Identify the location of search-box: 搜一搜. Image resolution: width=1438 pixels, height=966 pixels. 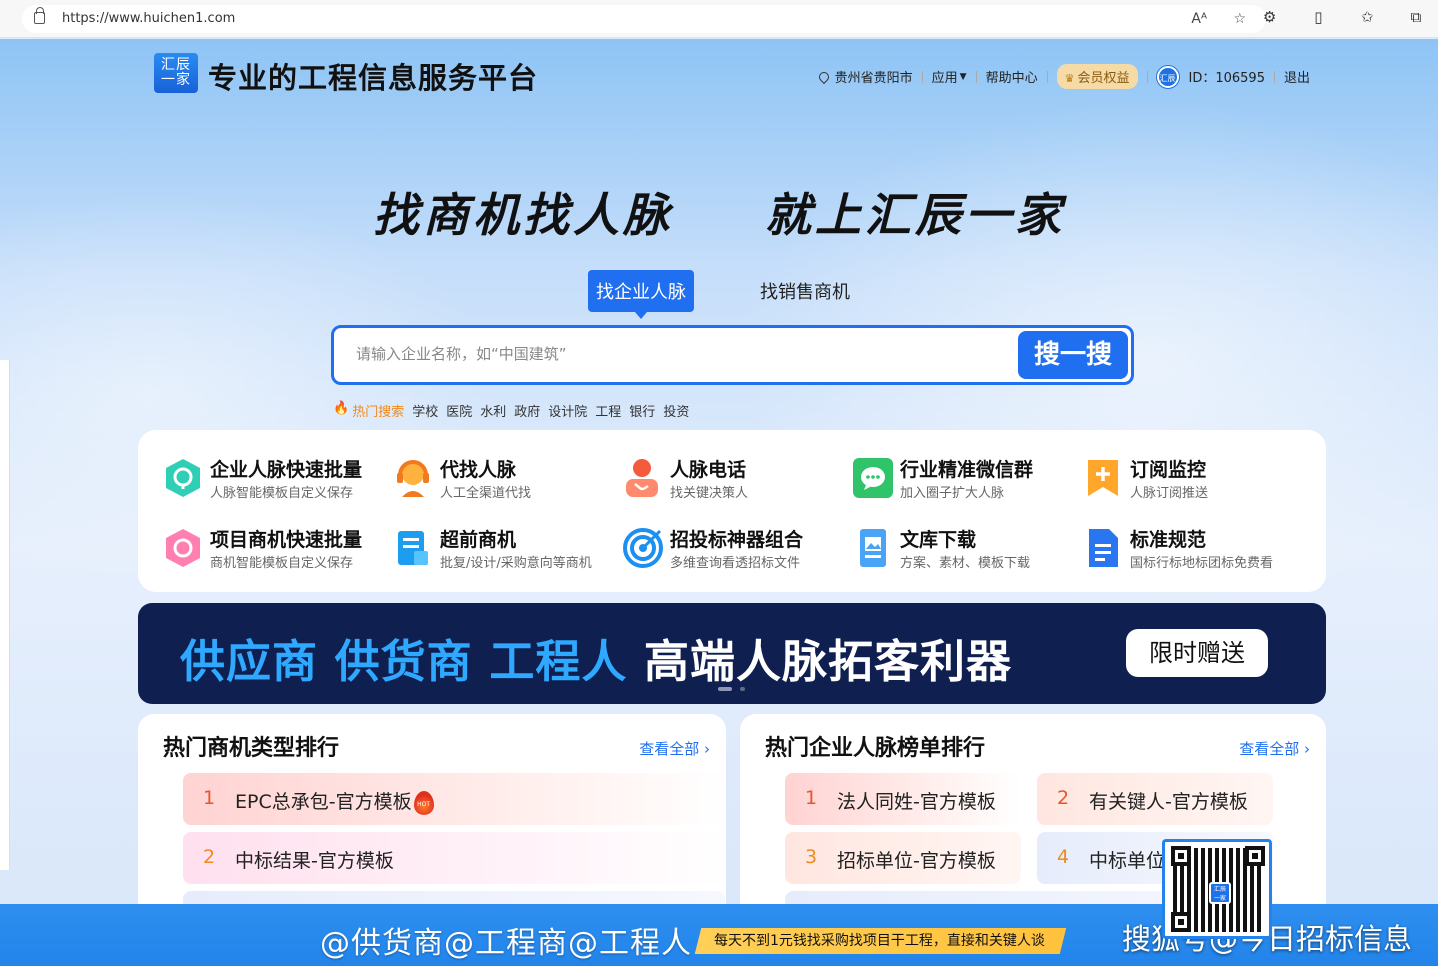
(732, 355).